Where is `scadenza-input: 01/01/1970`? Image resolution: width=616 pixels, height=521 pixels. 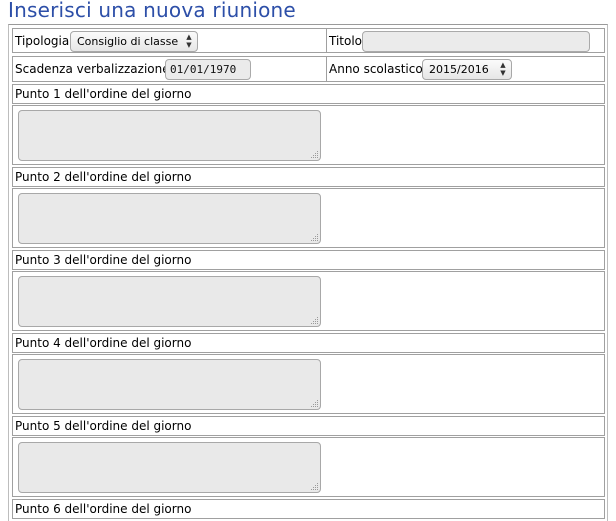
scadenza-input: 01/01/1970 is located at coordinates (208, 69).